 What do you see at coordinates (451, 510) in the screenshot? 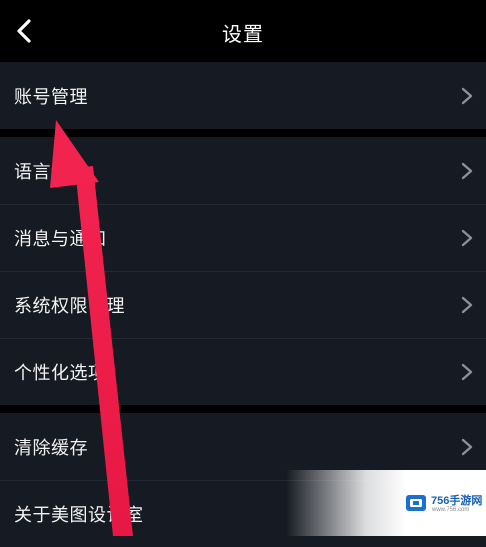
I see `watermark-url: www.756.com` at bounding box center [451, 510].